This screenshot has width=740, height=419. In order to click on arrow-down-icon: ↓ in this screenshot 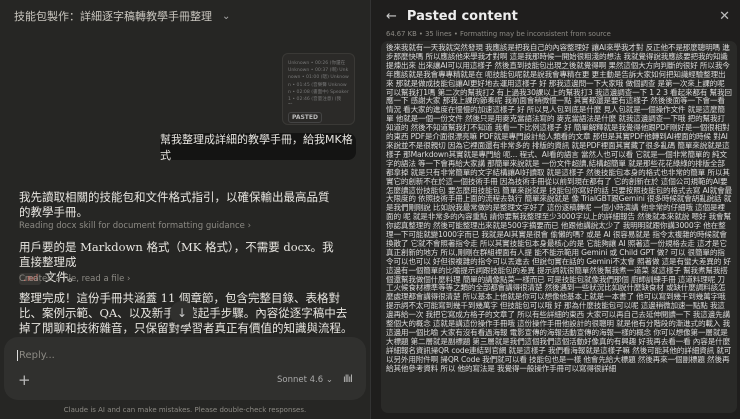, I will do `click(182, 313)`.